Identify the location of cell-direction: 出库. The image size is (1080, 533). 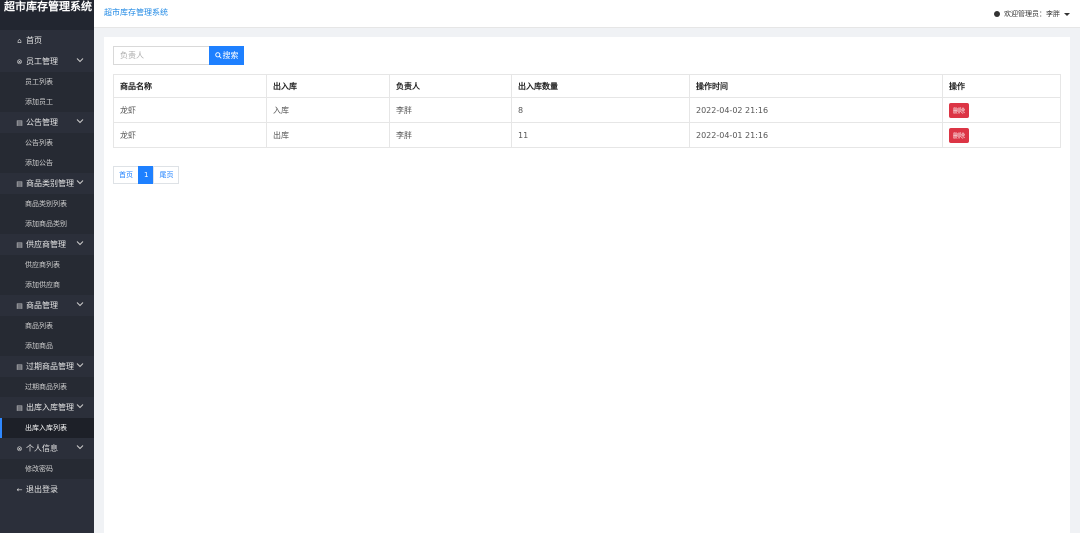
(328, 135).